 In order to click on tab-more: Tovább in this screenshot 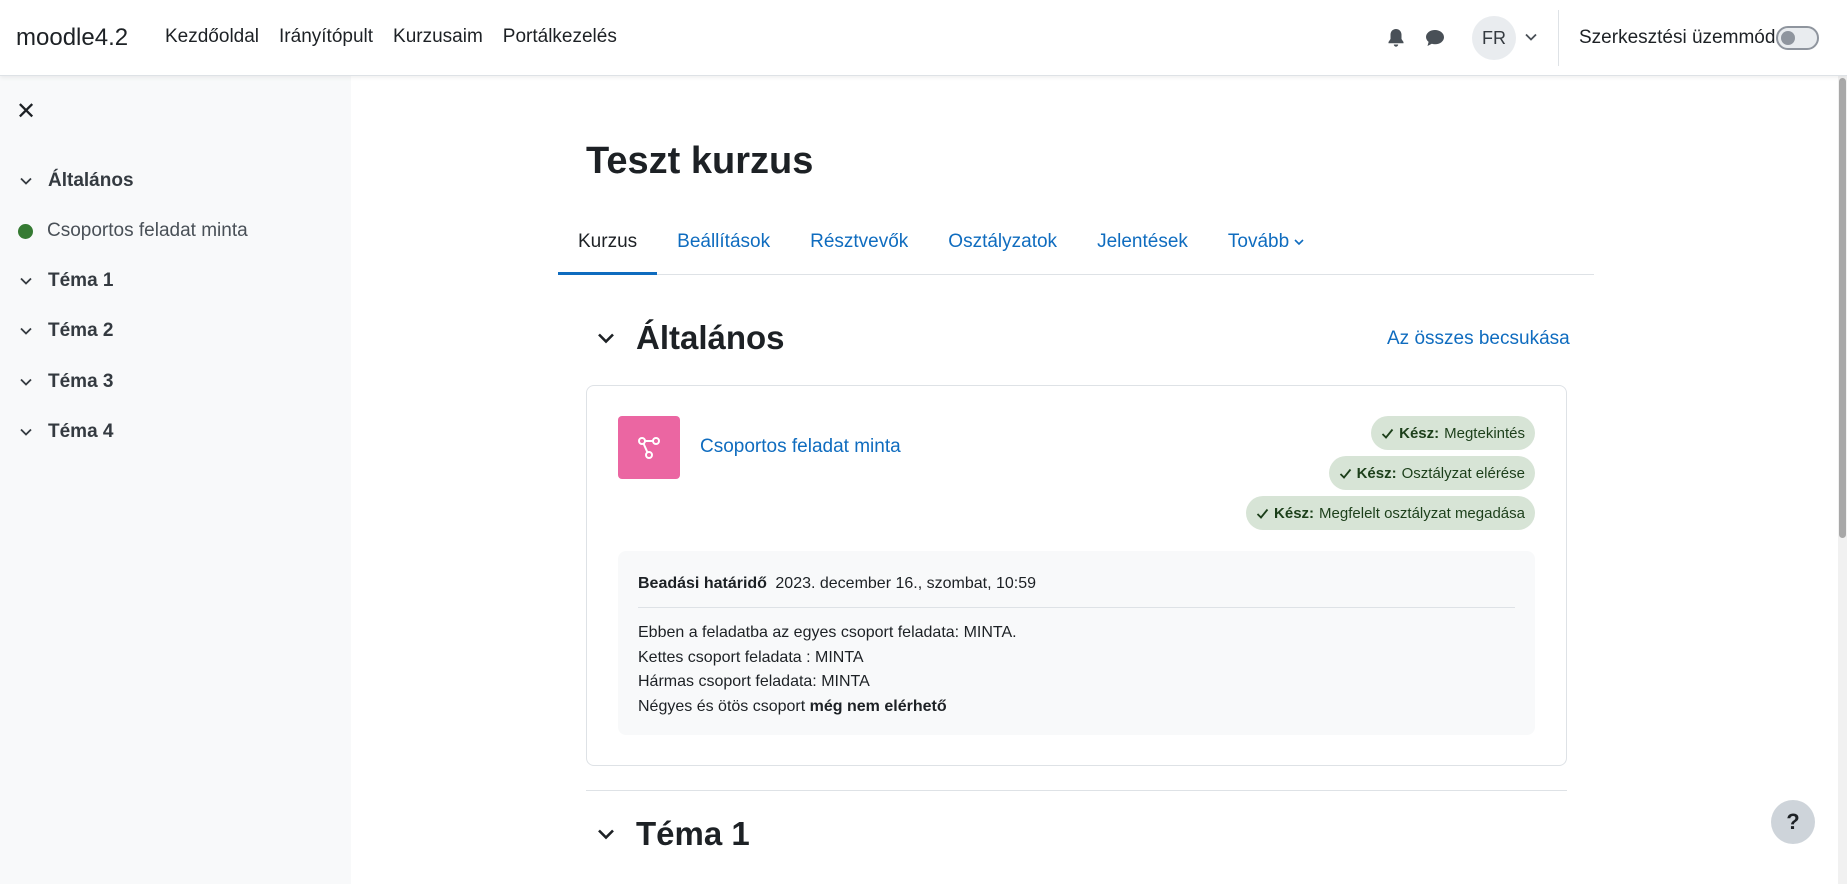, I will do `click(1266, 244)`.